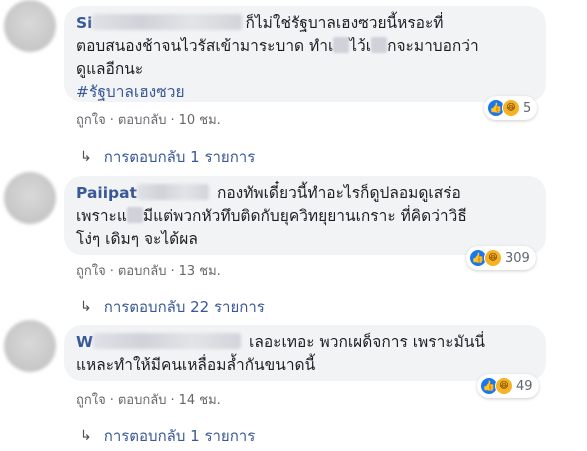 The width and height of the screenshot is (587, 451). I want to click on comment-actions: ถูกใจ · ตอบกลับ · 10 ชม., so click(148, 120).